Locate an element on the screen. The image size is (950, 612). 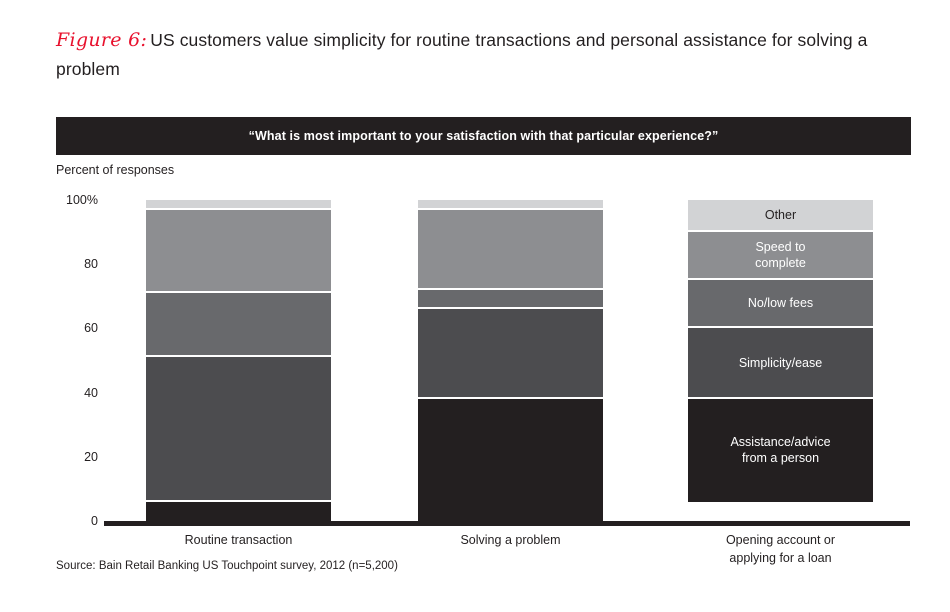
x-axis-baseline is located at coordinates (507, 523).